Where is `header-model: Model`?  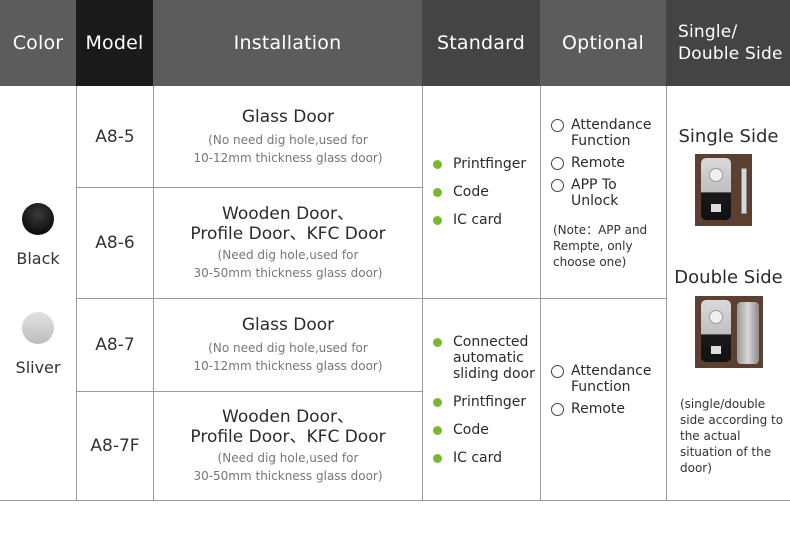 header-model: Model is located at coordinates (114, 43).